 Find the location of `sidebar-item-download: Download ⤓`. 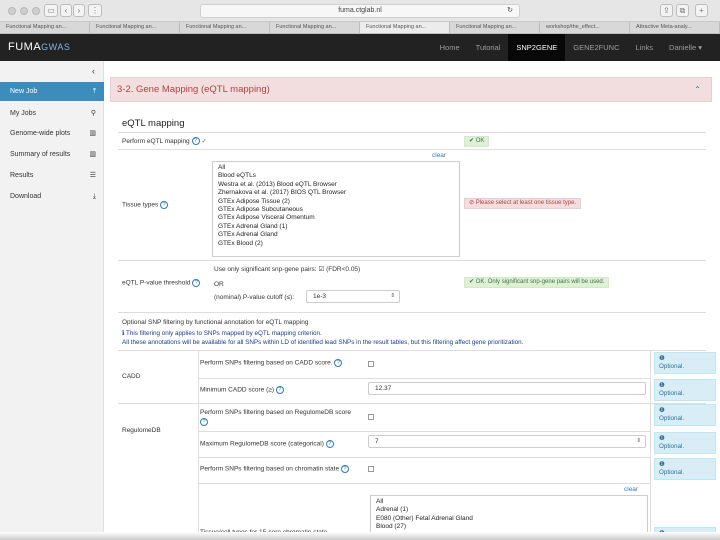

sidebar-item-download: Download ⤓ is located at coordinates (52, 196).